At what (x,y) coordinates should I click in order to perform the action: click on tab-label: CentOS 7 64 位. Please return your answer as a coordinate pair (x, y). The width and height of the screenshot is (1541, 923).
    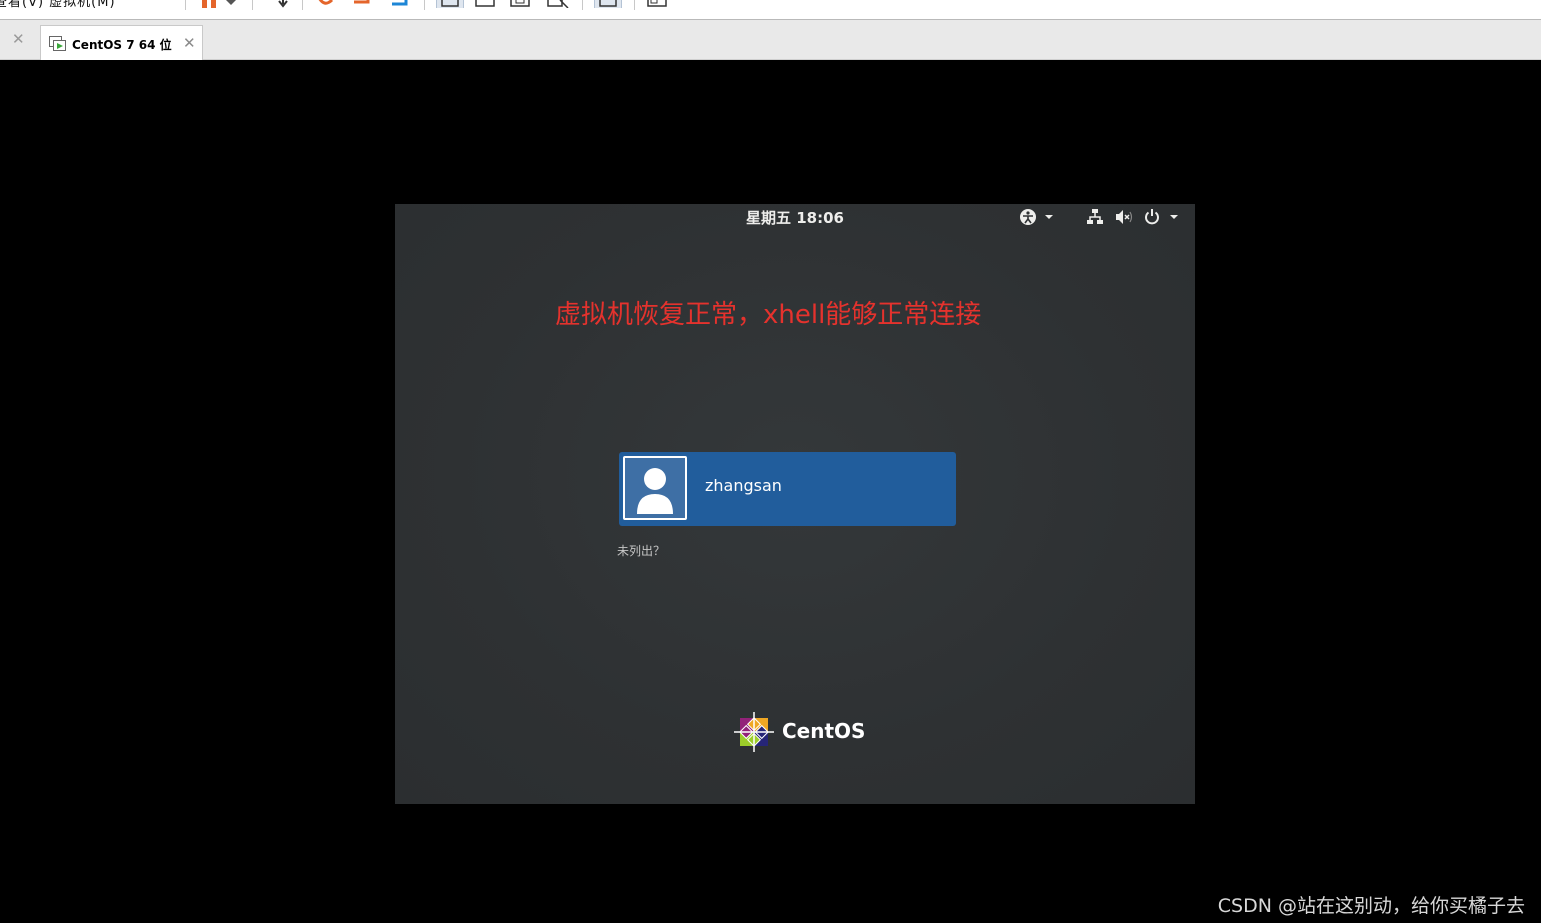
    Looking at the image, I should click on (122, 45).